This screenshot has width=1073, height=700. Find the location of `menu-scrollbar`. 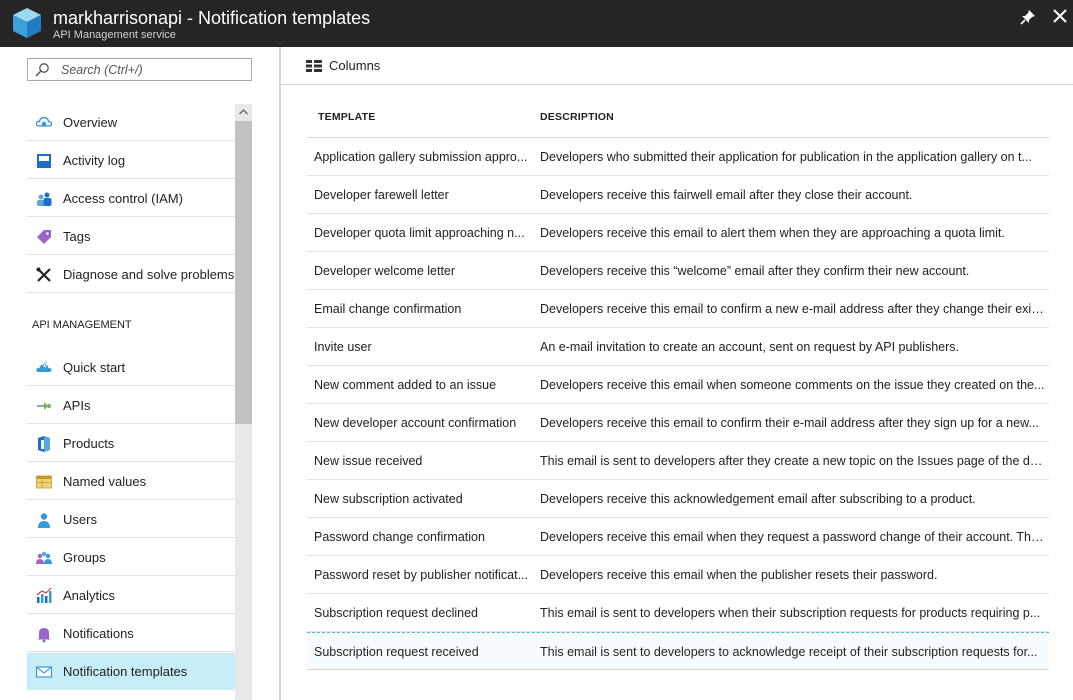

menu-scrollbar is located at coordinates (243, 402).